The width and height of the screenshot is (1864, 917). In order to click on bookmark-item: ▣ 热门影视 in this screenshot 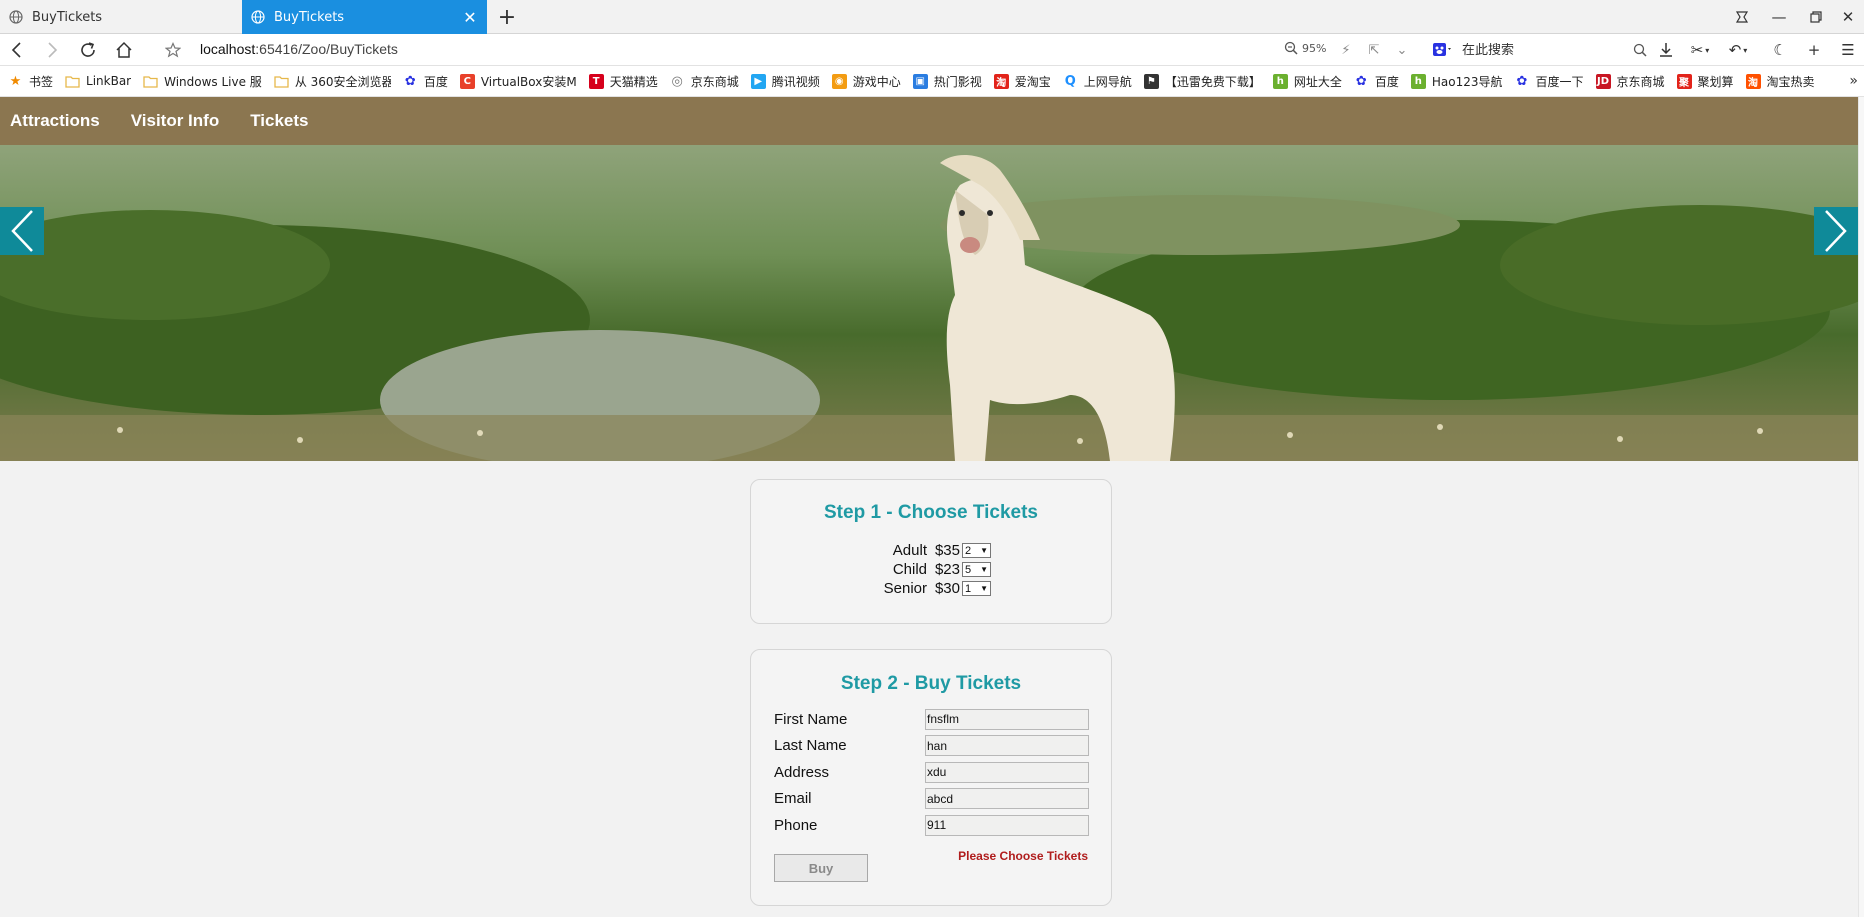, I will do `click(947, 81)`.